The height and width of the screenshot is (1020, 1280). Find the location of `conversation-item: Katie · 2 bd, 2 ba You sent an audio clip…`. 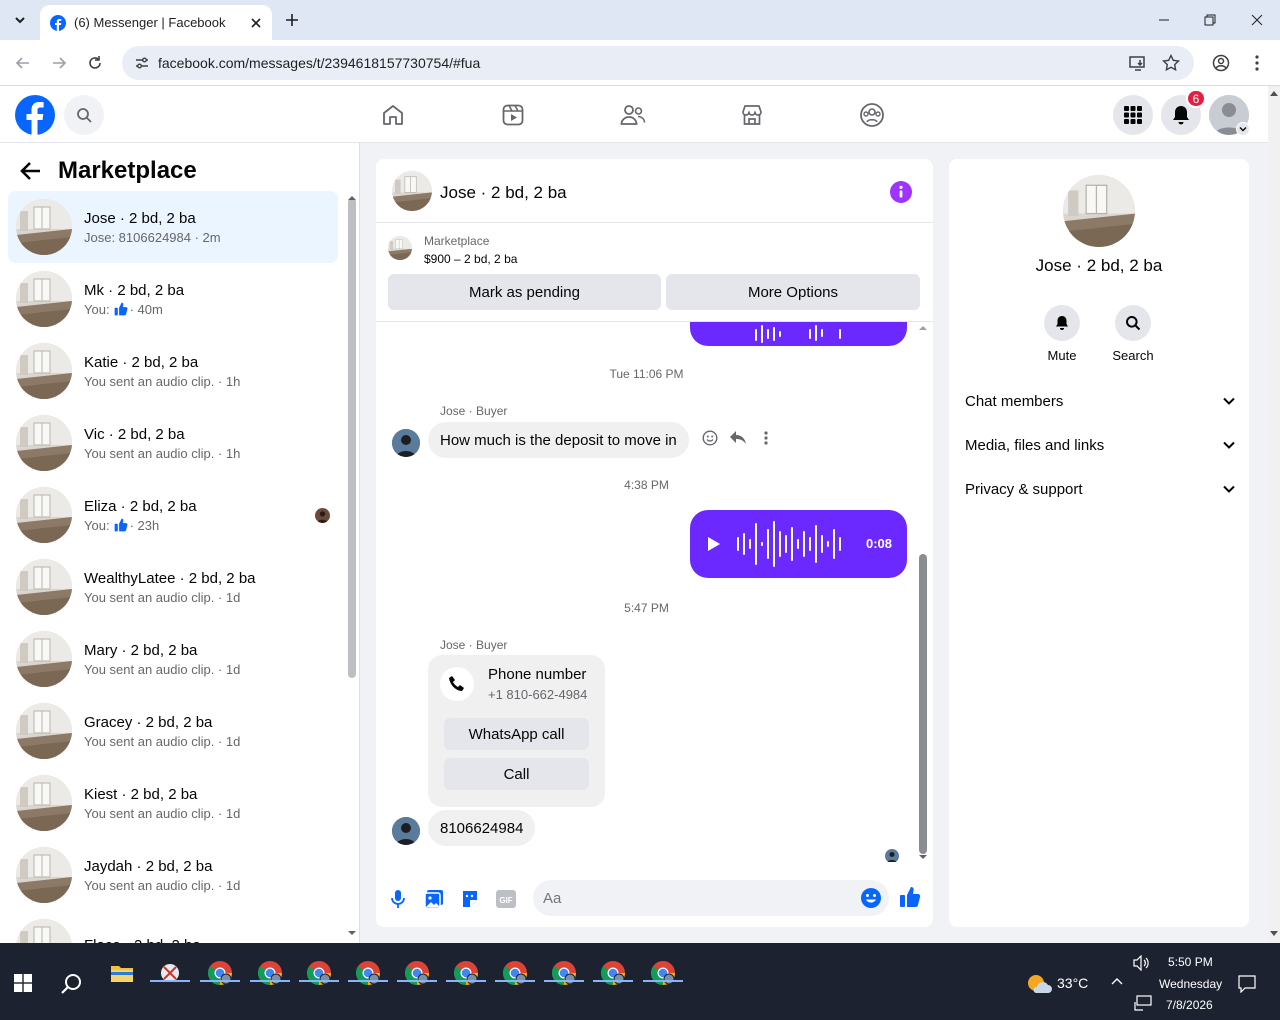

conversation-item: Katie · 2 bd, 2 ba You sent an audio clip… is located at coordinates (173, 371).